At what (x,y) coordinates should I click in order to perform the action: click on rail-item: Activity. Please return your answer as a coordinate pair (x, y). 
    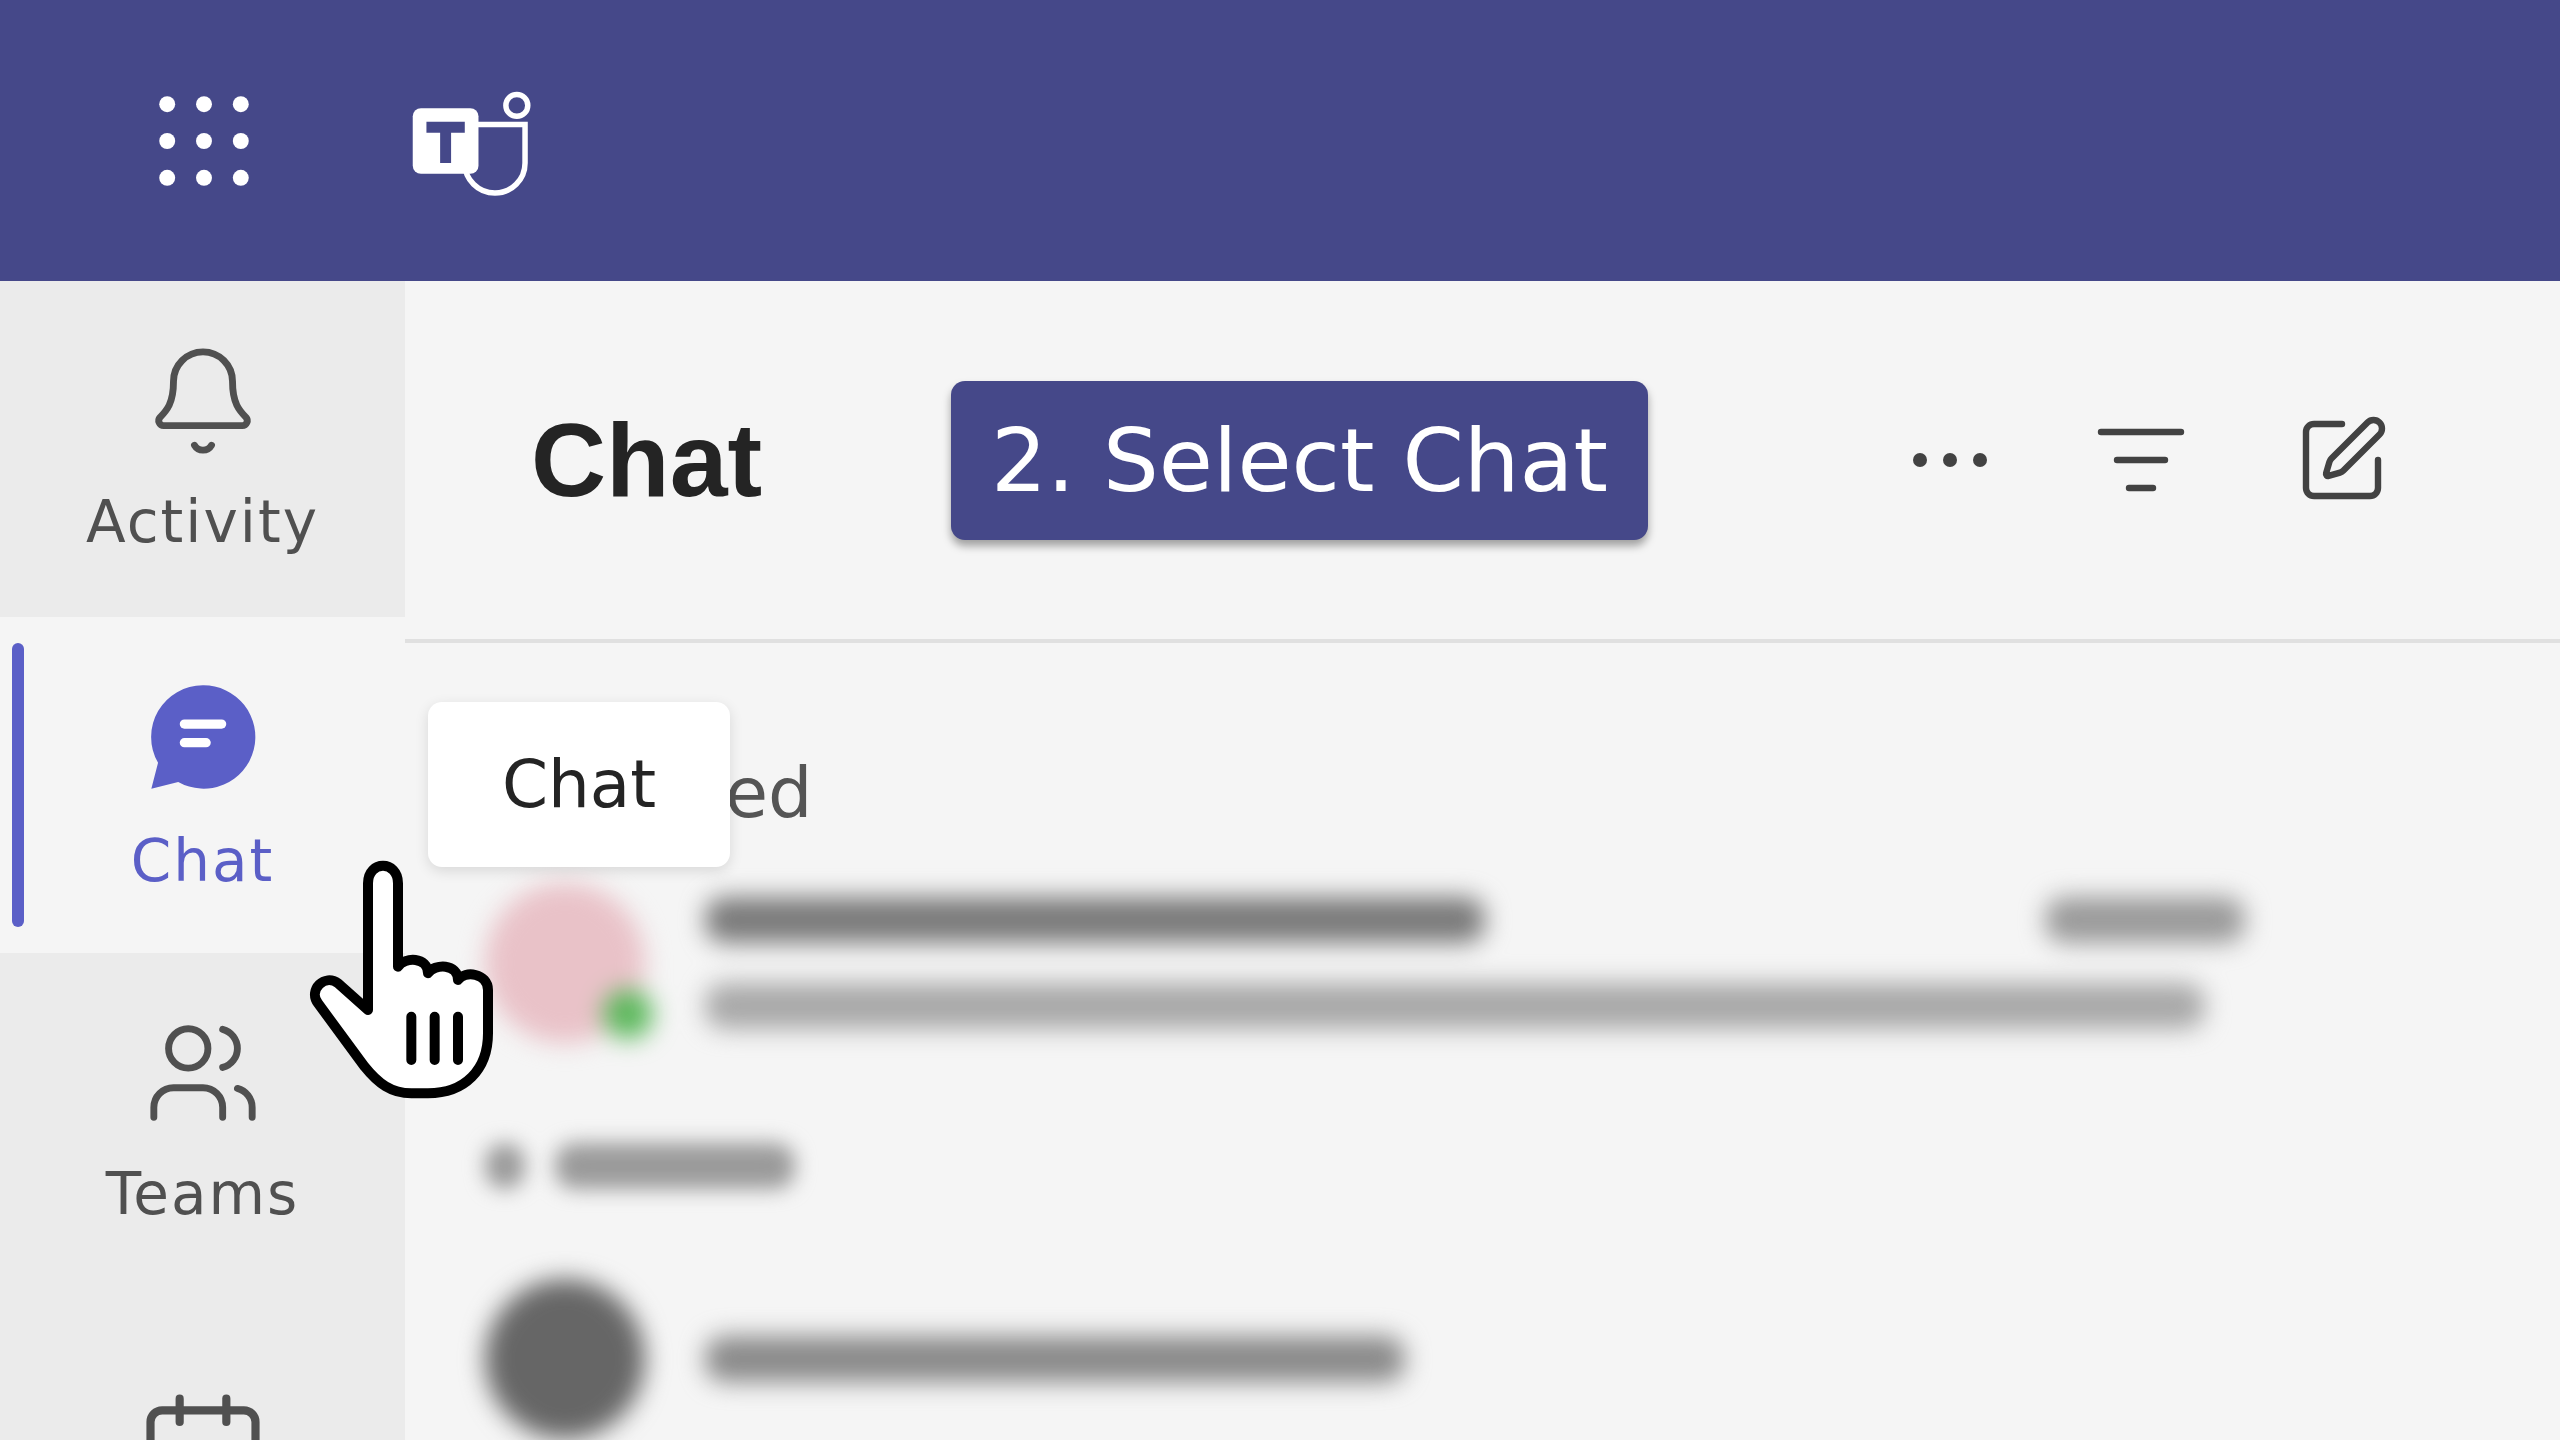
    Looking at the image, I should click on (202, 449).